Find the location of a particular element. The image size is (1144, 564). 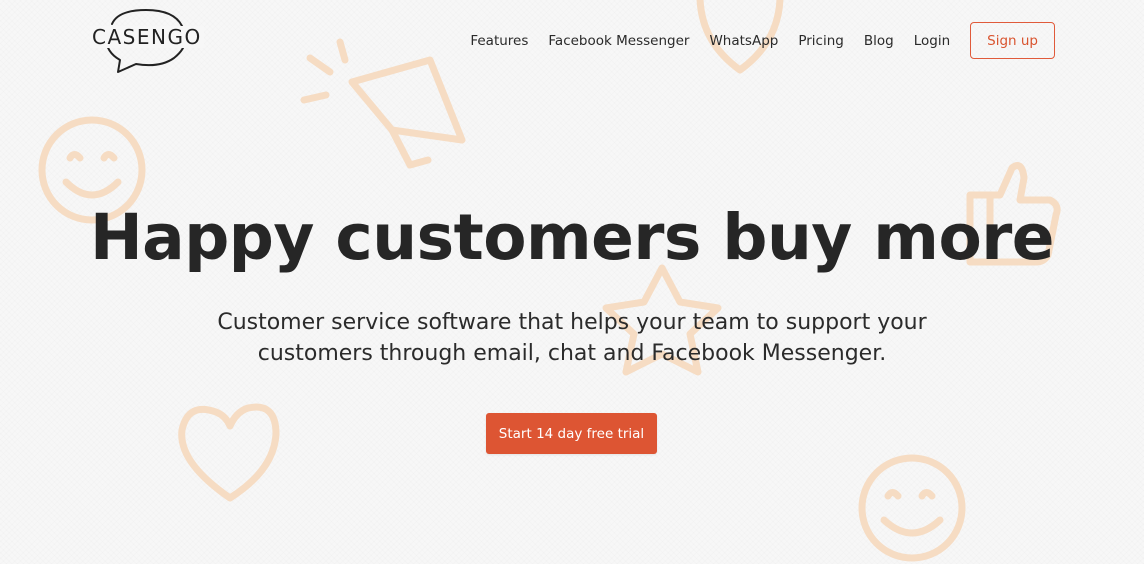

heart-icon is located at coordinates (229, 452).